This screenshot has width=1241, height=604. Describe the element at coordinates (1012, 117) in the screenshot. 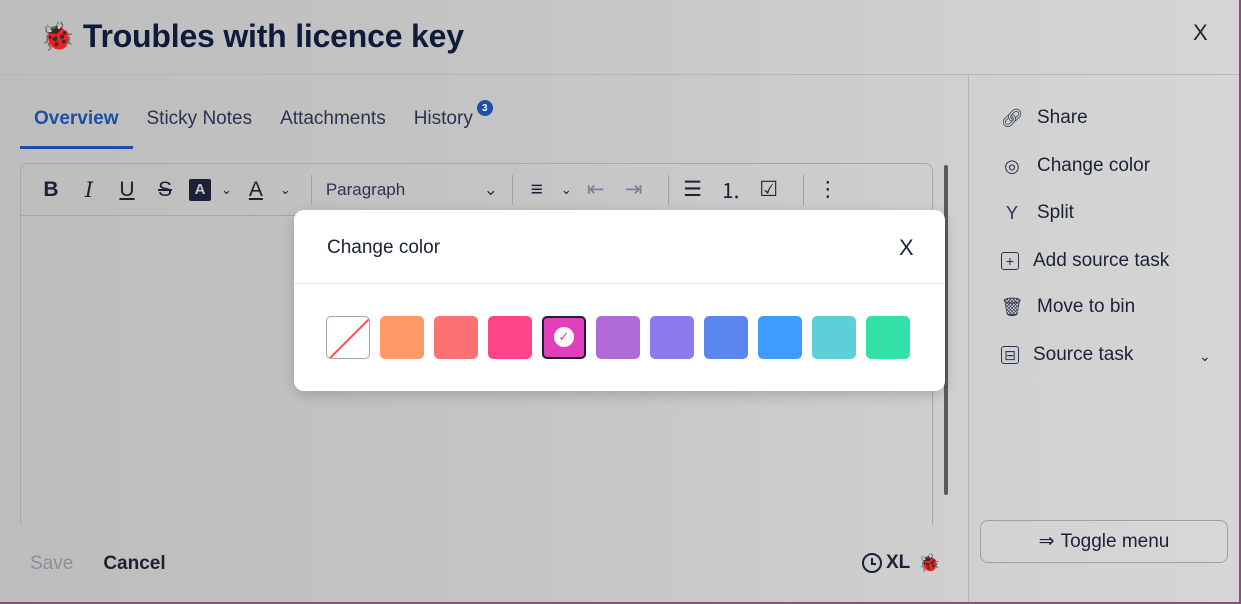

I see `link-icon: 🔗︎` at that location.